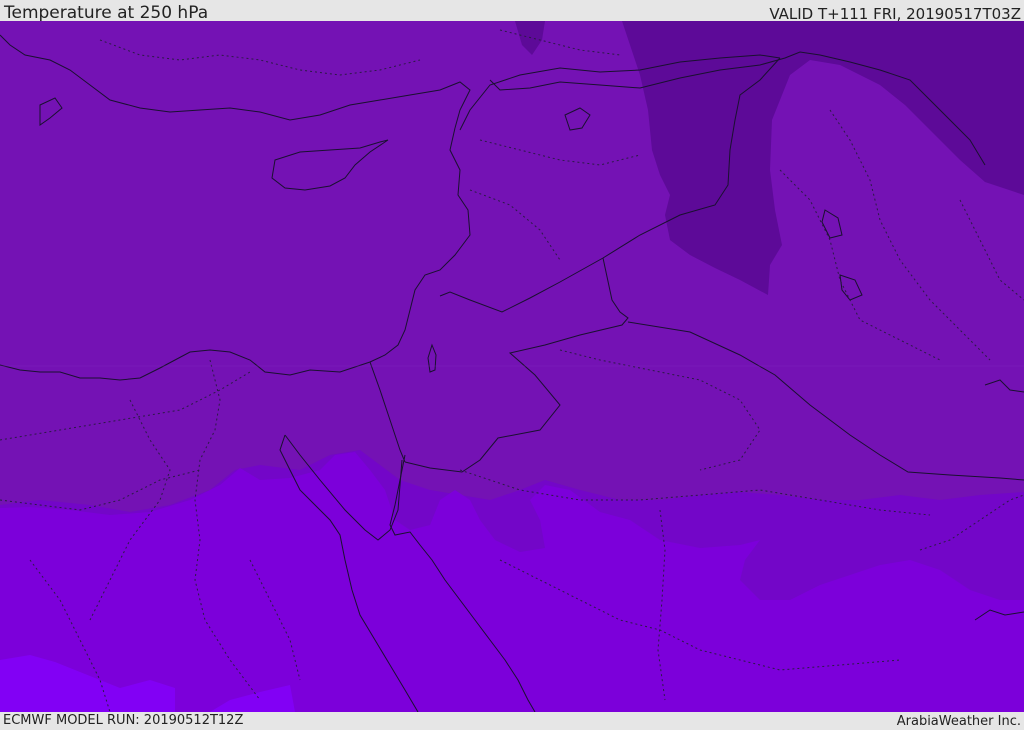  What do you see at coordinates (123, 720) in the screenshot?
I see `model-run: ECMWF MODEL RUN: 20190512T12Z` at bounding box center [123, 720].